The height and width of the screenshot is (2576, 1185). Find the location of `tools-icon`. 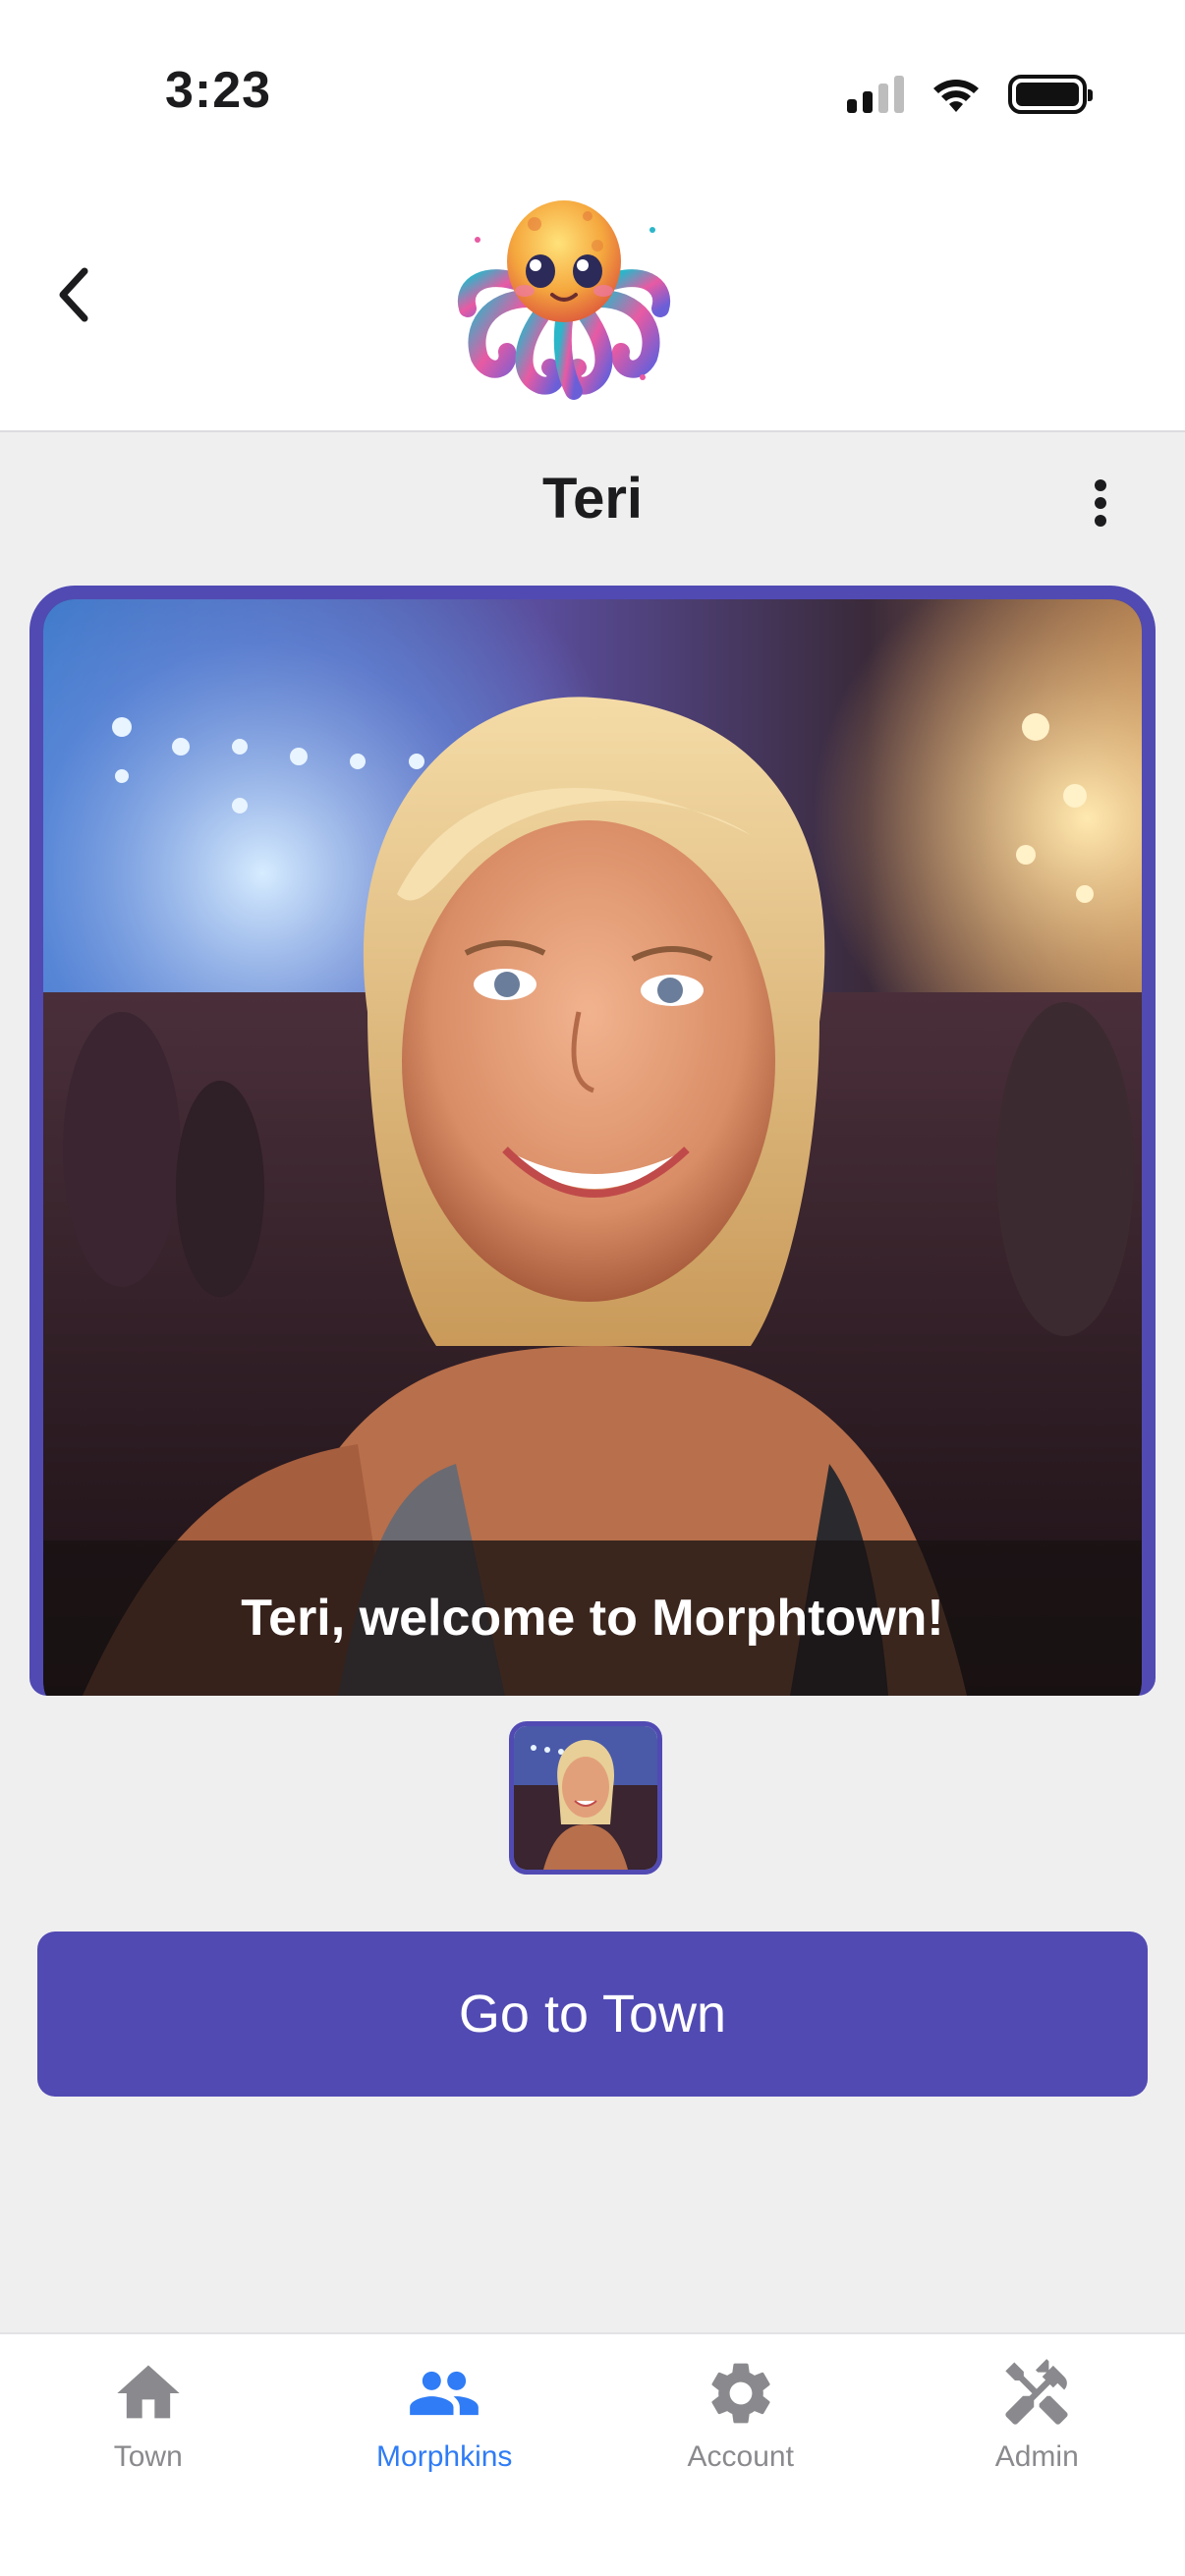

tools-icon is located at coordinates (1037, 2392).